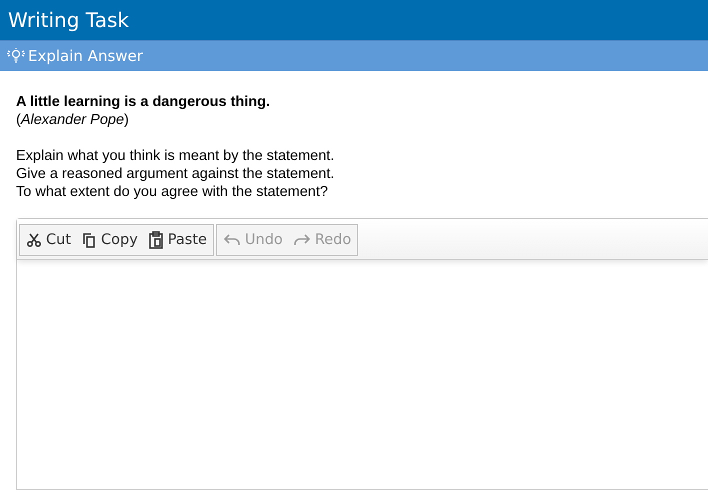 The height and width of the screenshot is (493, 708). Describe the element at coordinates (177, 240) in the screenshot. I see `paste-button: Paste` at that location.